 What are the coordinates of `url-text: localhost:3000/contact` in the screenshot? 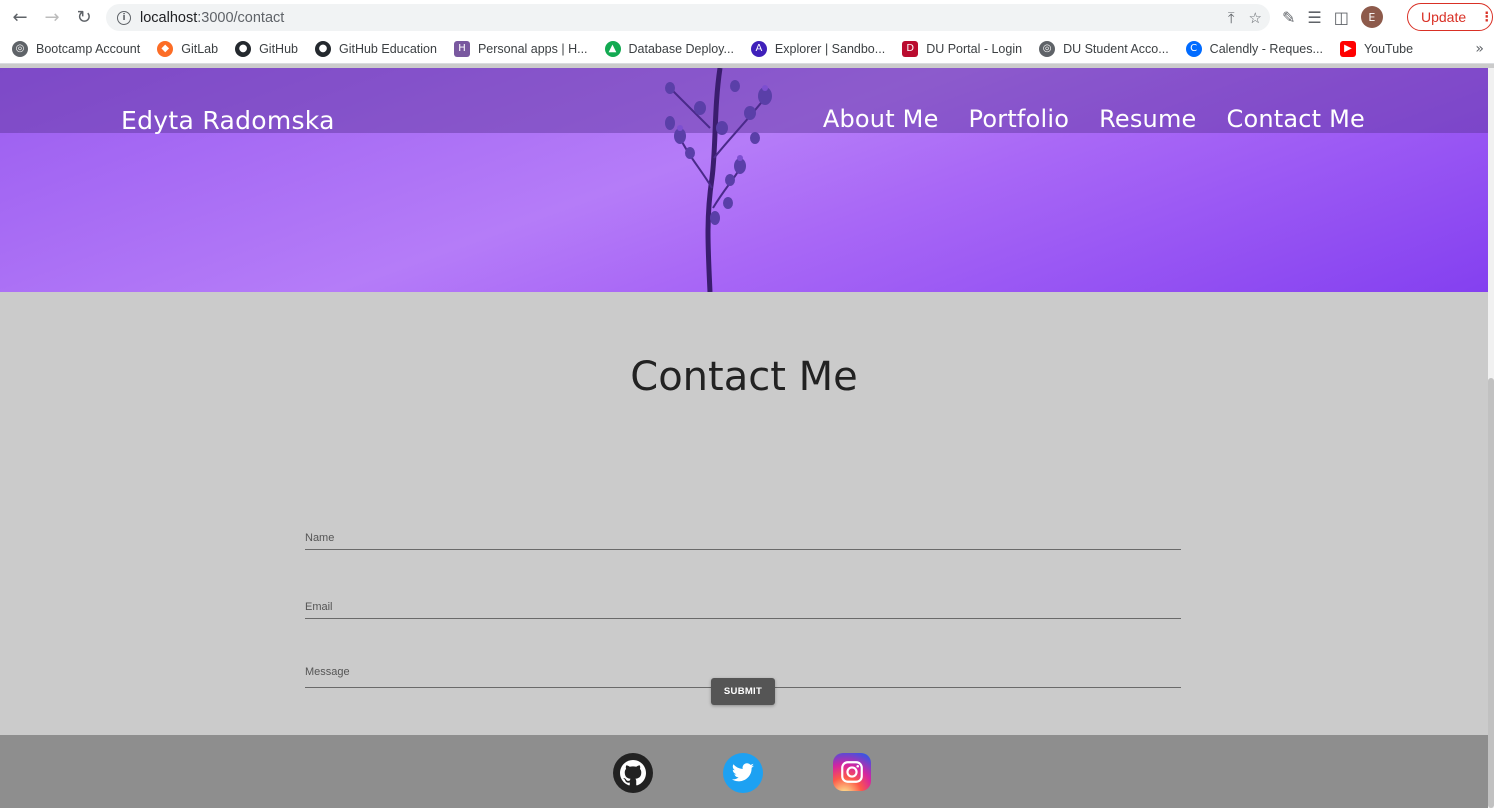 It's located at (212, 17).